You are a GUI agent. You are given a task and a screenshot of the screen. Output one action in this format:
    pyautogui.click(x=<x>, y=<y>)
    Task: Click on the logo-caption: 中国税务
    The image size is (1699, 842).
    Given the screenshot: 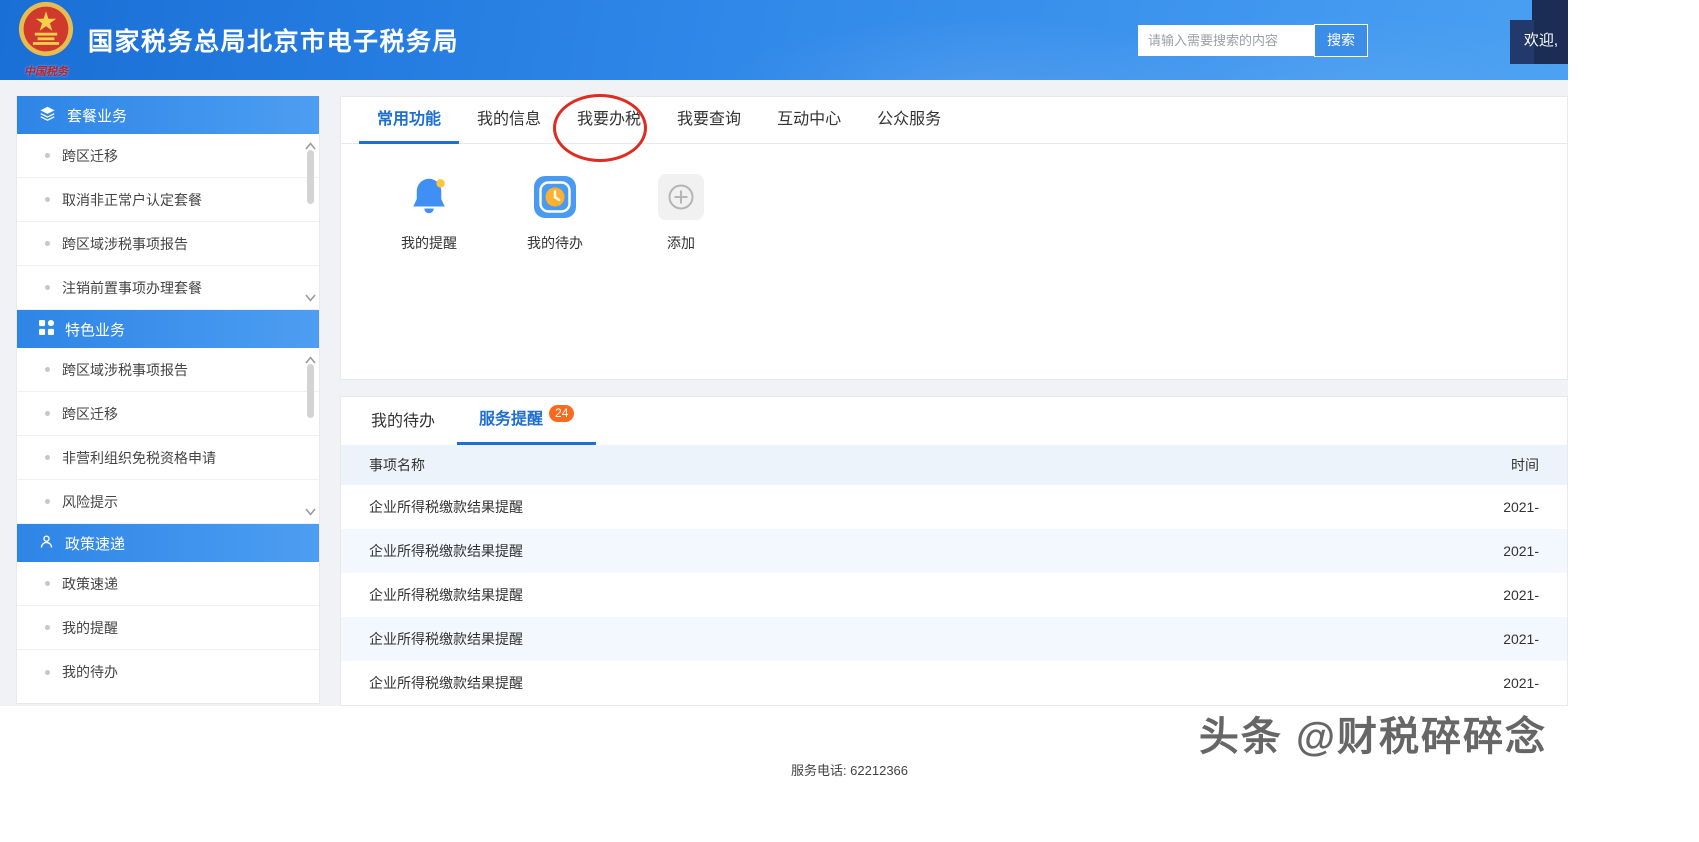 What is the action you would take?
    pyautogui.click(x=46, y=72)
    